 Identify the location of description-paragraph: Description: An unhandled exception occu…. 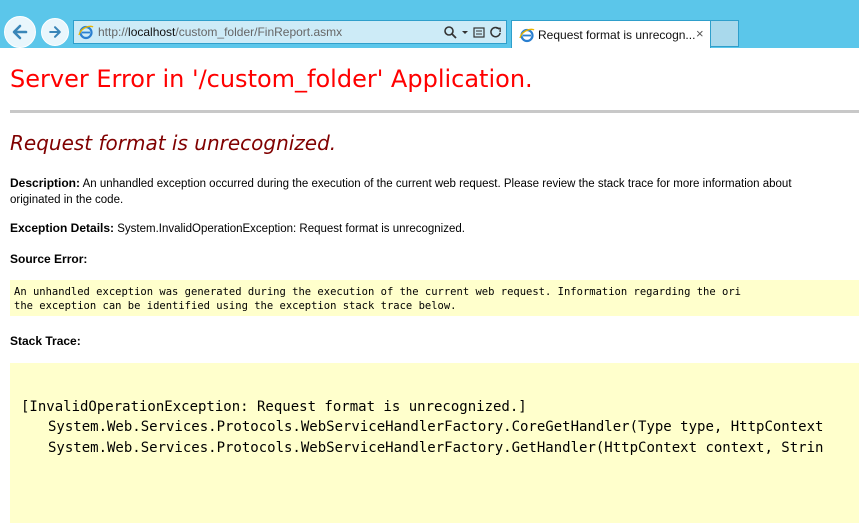
(434, 191).